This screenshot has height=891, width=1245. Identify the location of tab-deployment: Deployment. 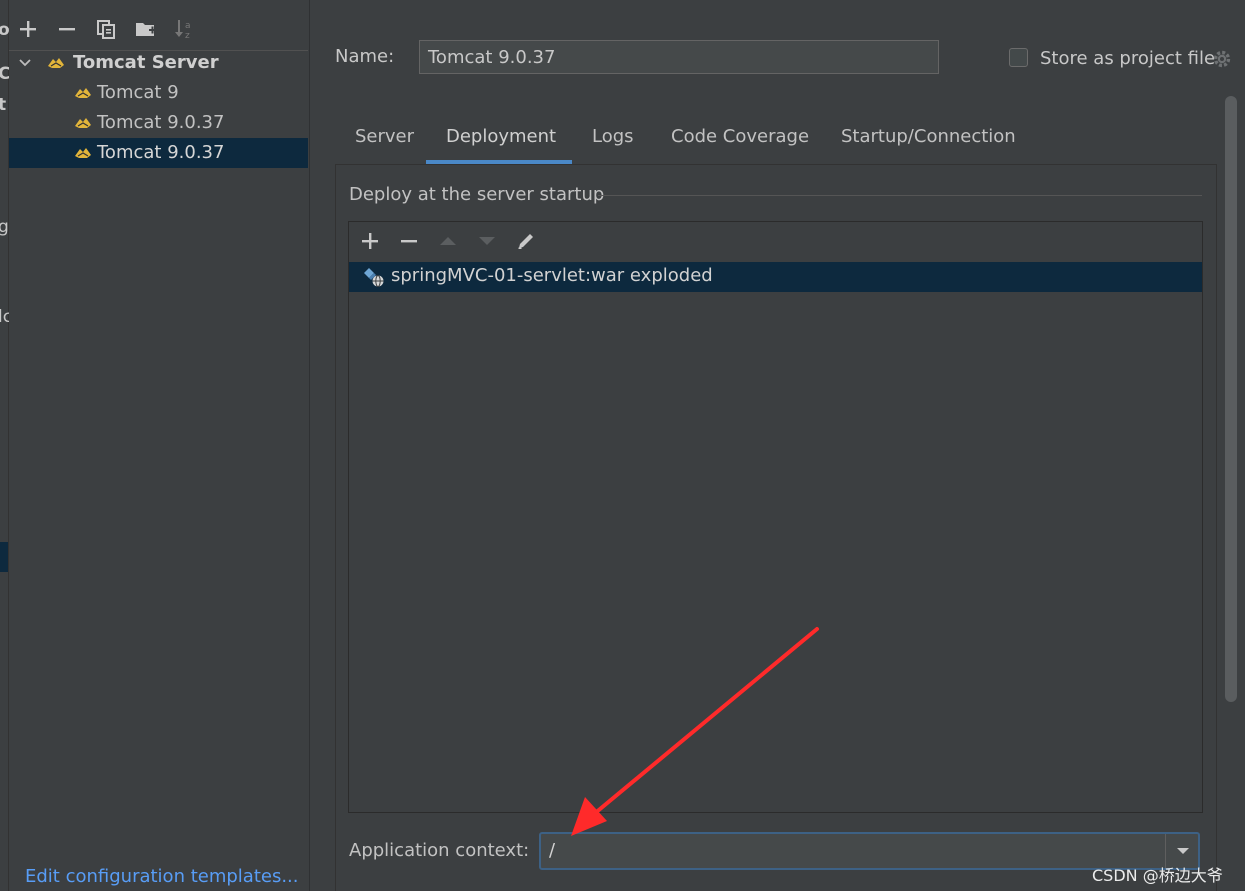
(501, 145).